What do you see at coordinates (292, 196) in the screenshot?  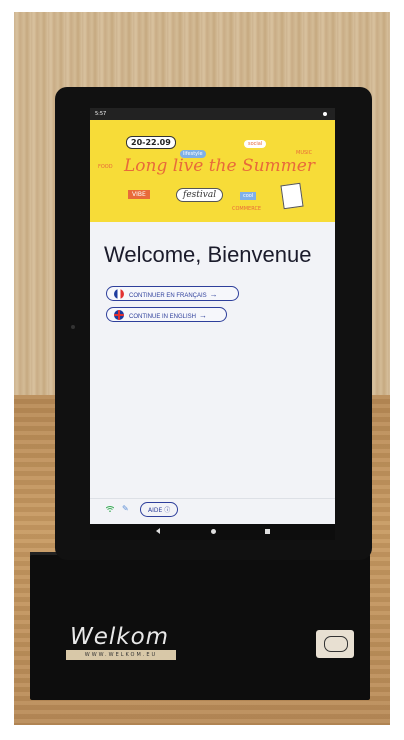 I see `banner-card-illustration` at bounding box center [292, 196].